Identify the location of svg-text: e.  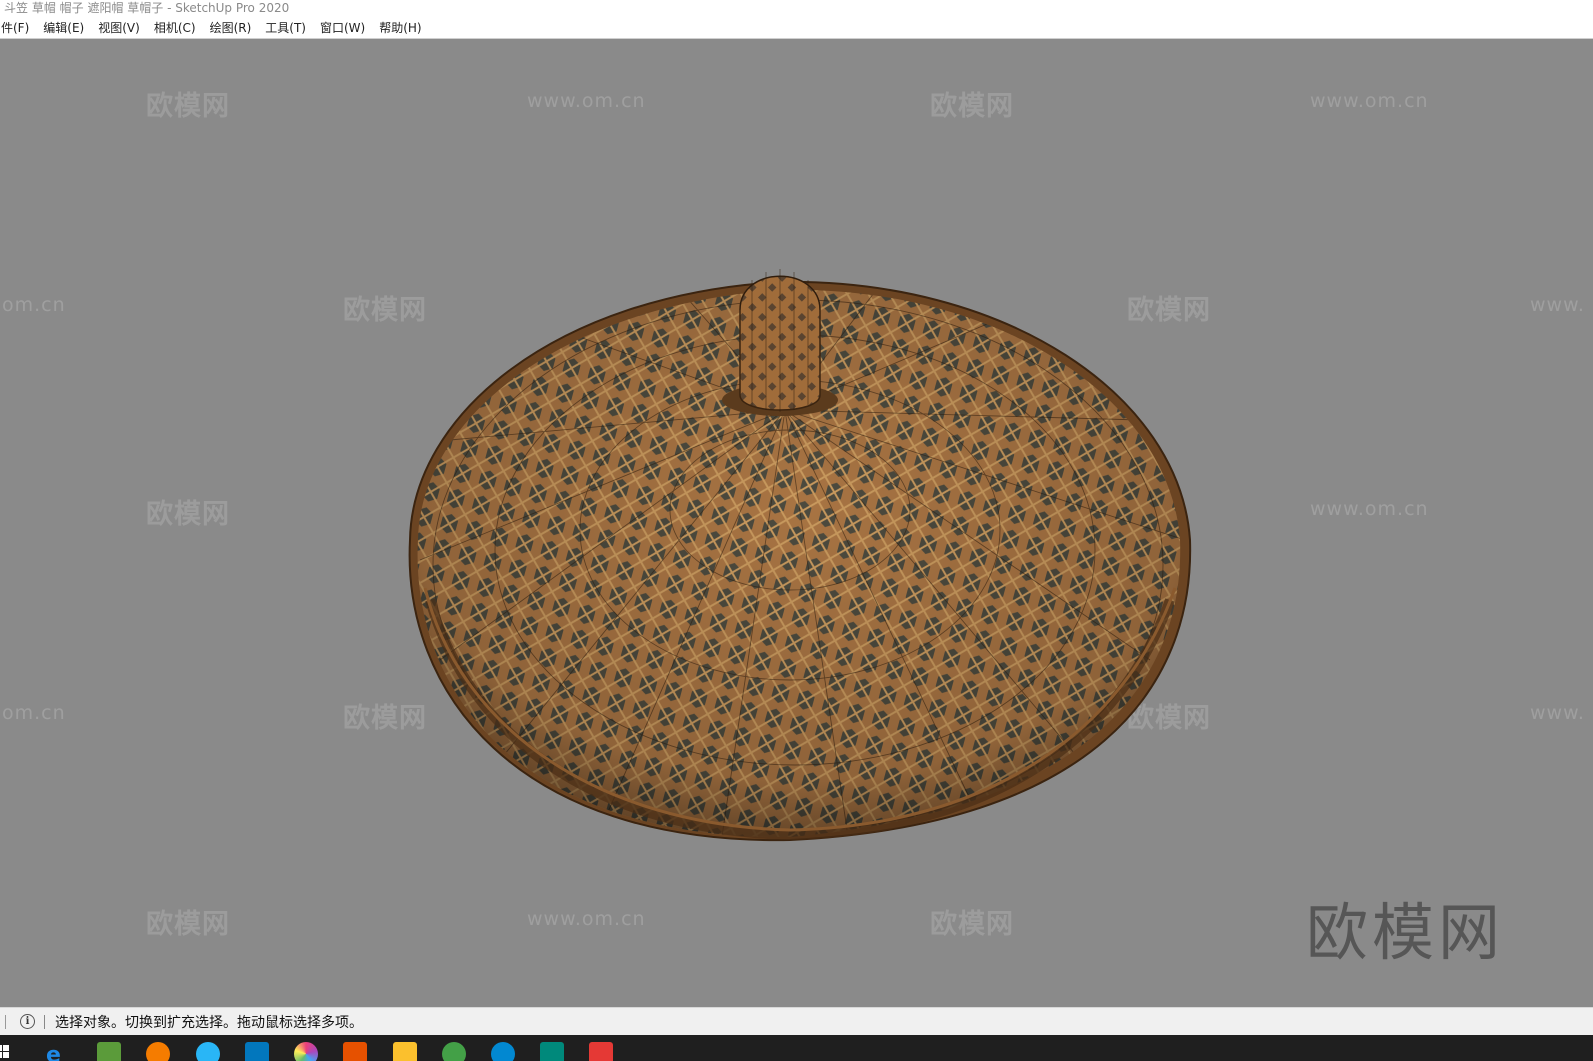
(53, 1052).